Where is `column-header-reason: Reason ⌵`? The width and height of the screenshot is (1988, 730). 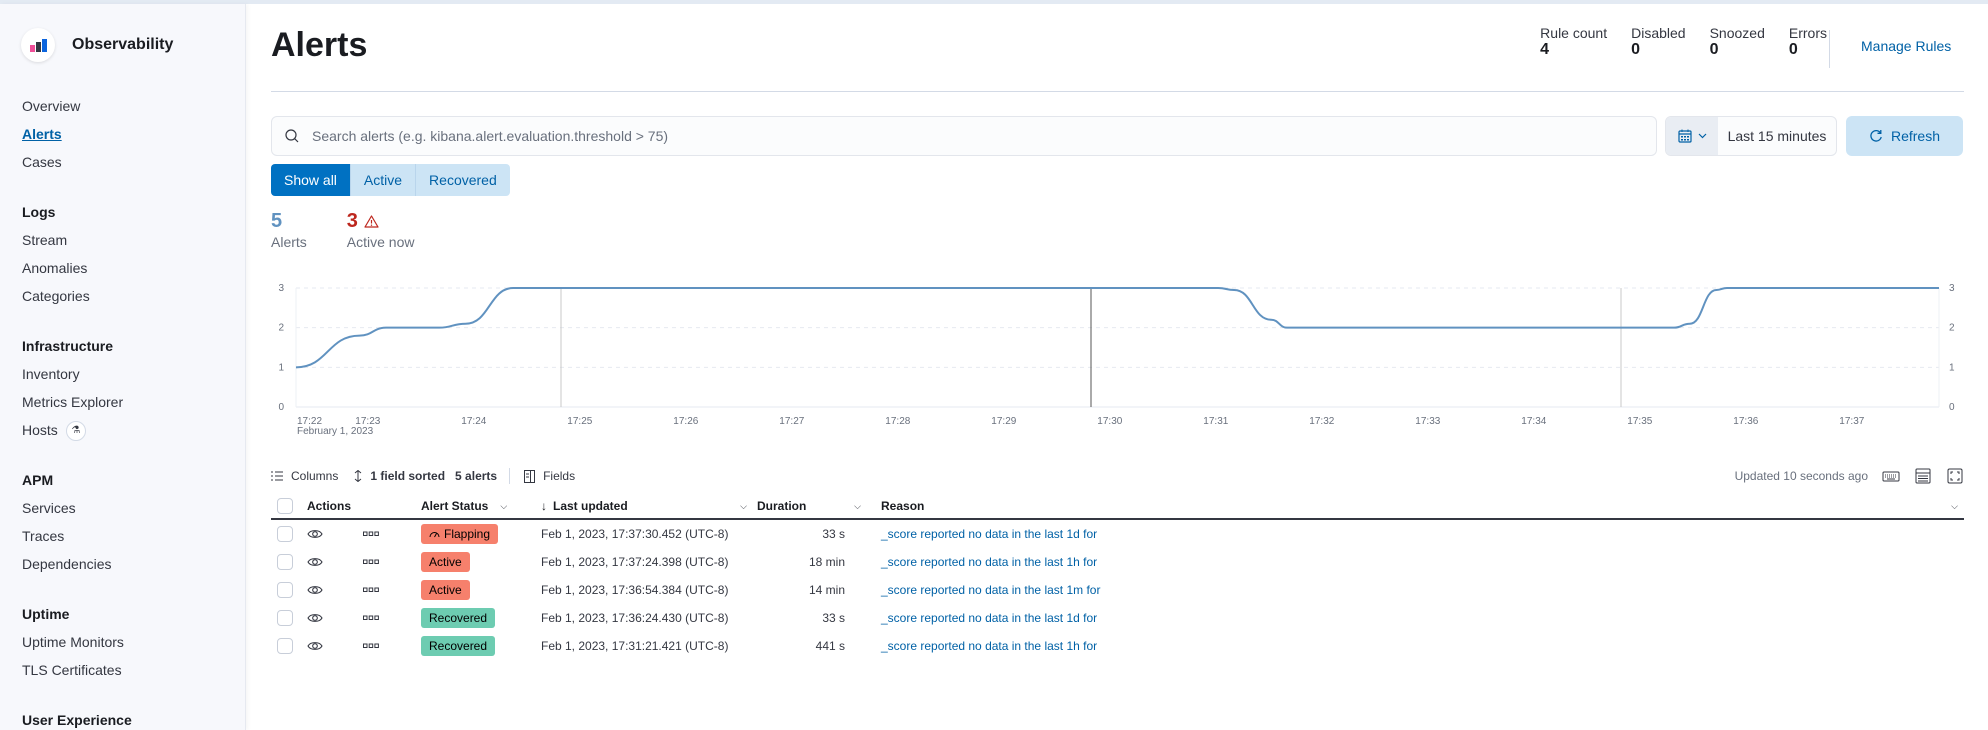
column-header-reason: Reason ⌵ is located at coordinates (1422, 506).